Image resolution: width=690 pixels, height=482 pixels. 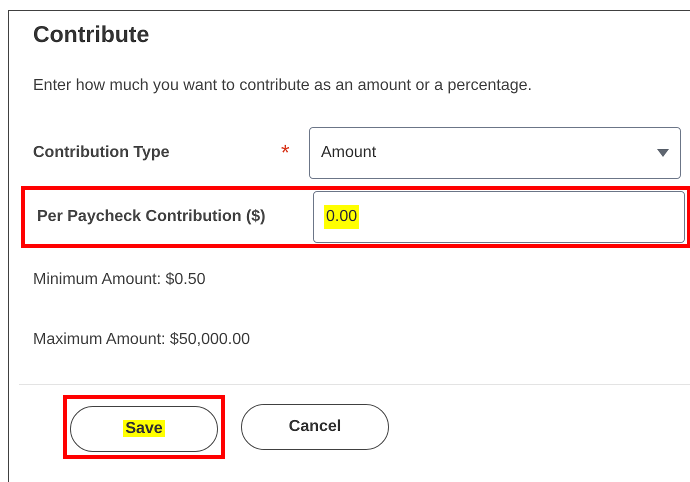 What do you see at coordinates (151, 216) in the screenshot?
I see `field-label: Per Paycheck Contribution ($)` at bounding box center [151, 216].